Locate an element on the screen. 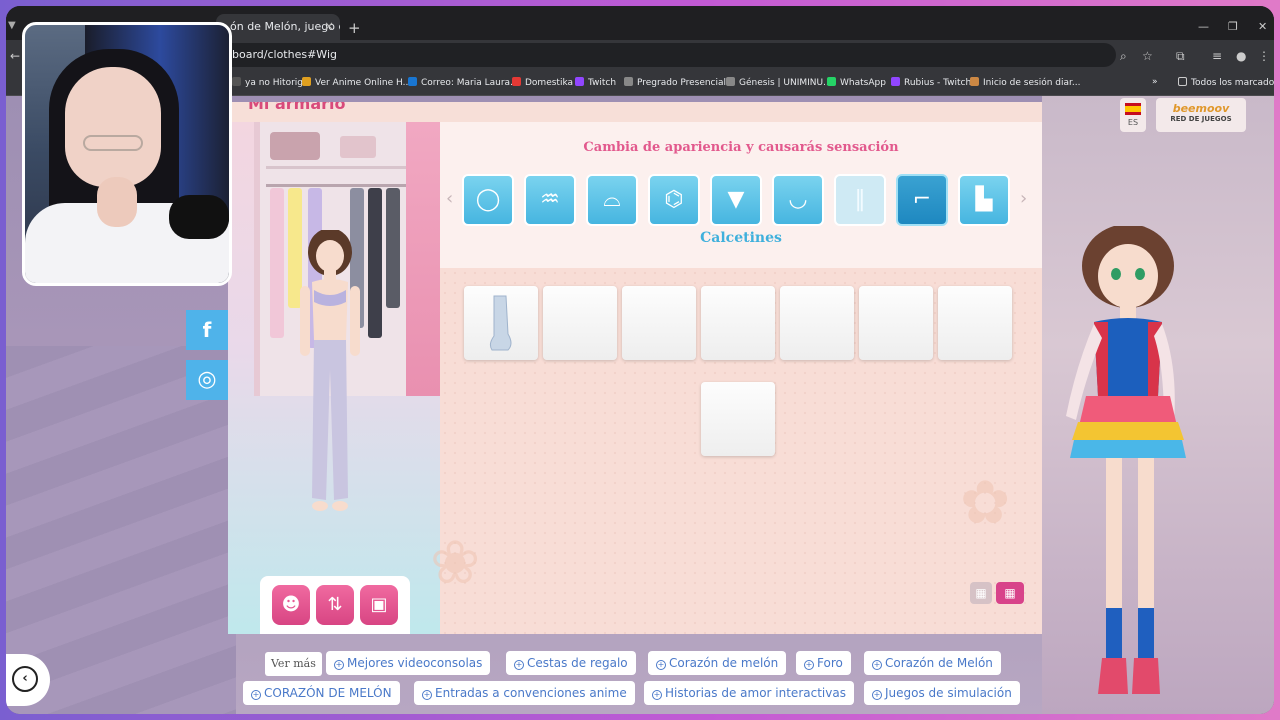 The image size is (1280, 720). tab-close-icon: × is located at coordinates (329, 26).